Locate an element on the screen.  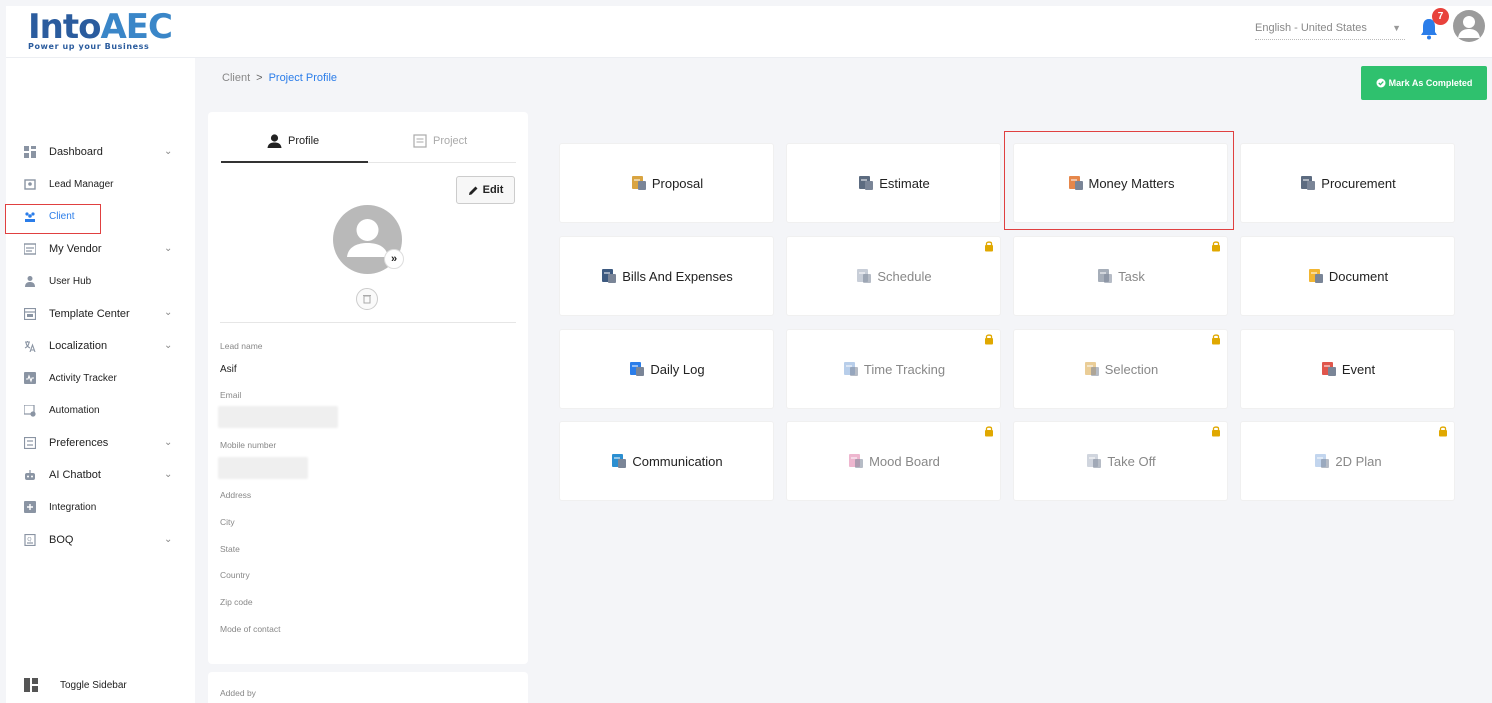
bills-icon is located at coordinates (609, 276).